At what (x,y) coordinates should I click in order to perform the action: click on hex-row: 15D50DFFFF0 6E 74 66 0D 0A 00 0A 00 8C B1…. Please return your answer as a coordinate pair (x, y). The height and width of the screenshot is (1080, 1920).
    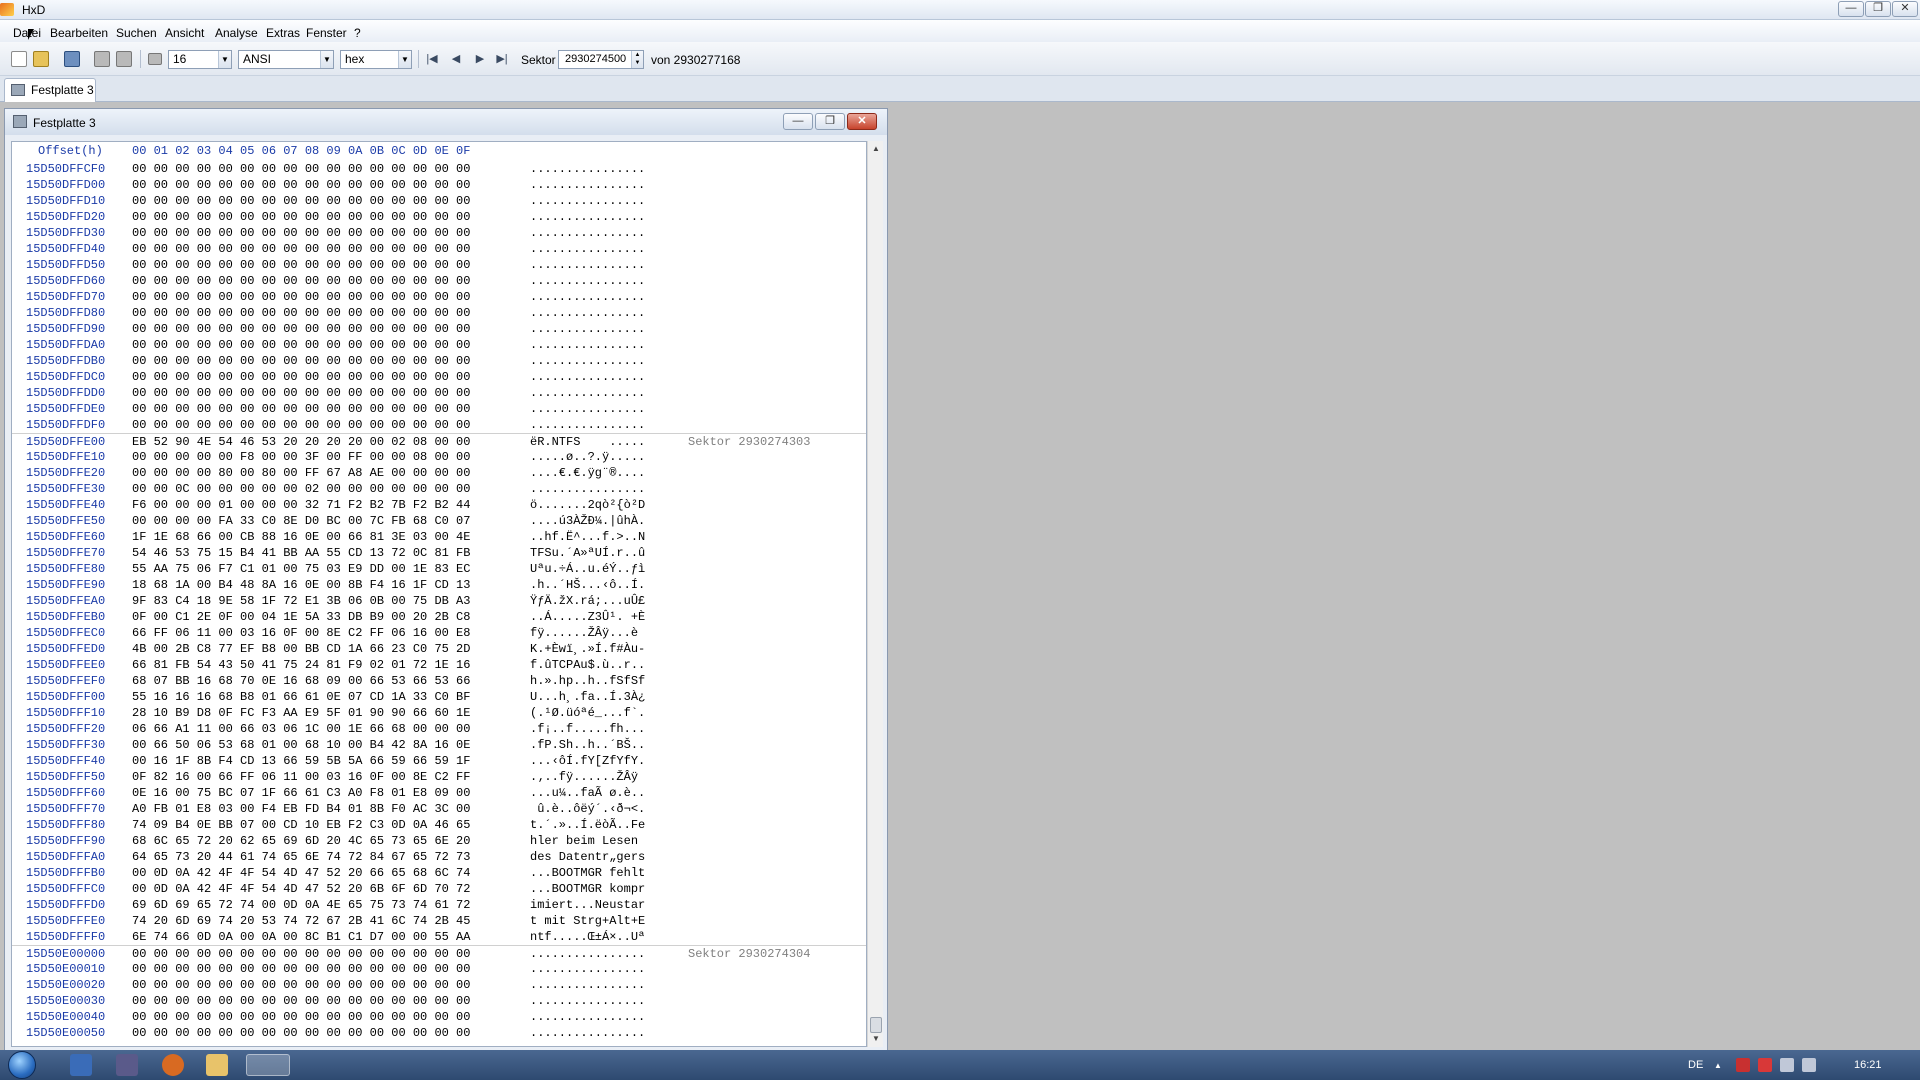
    Looking at the image, I should click on (439, 937).